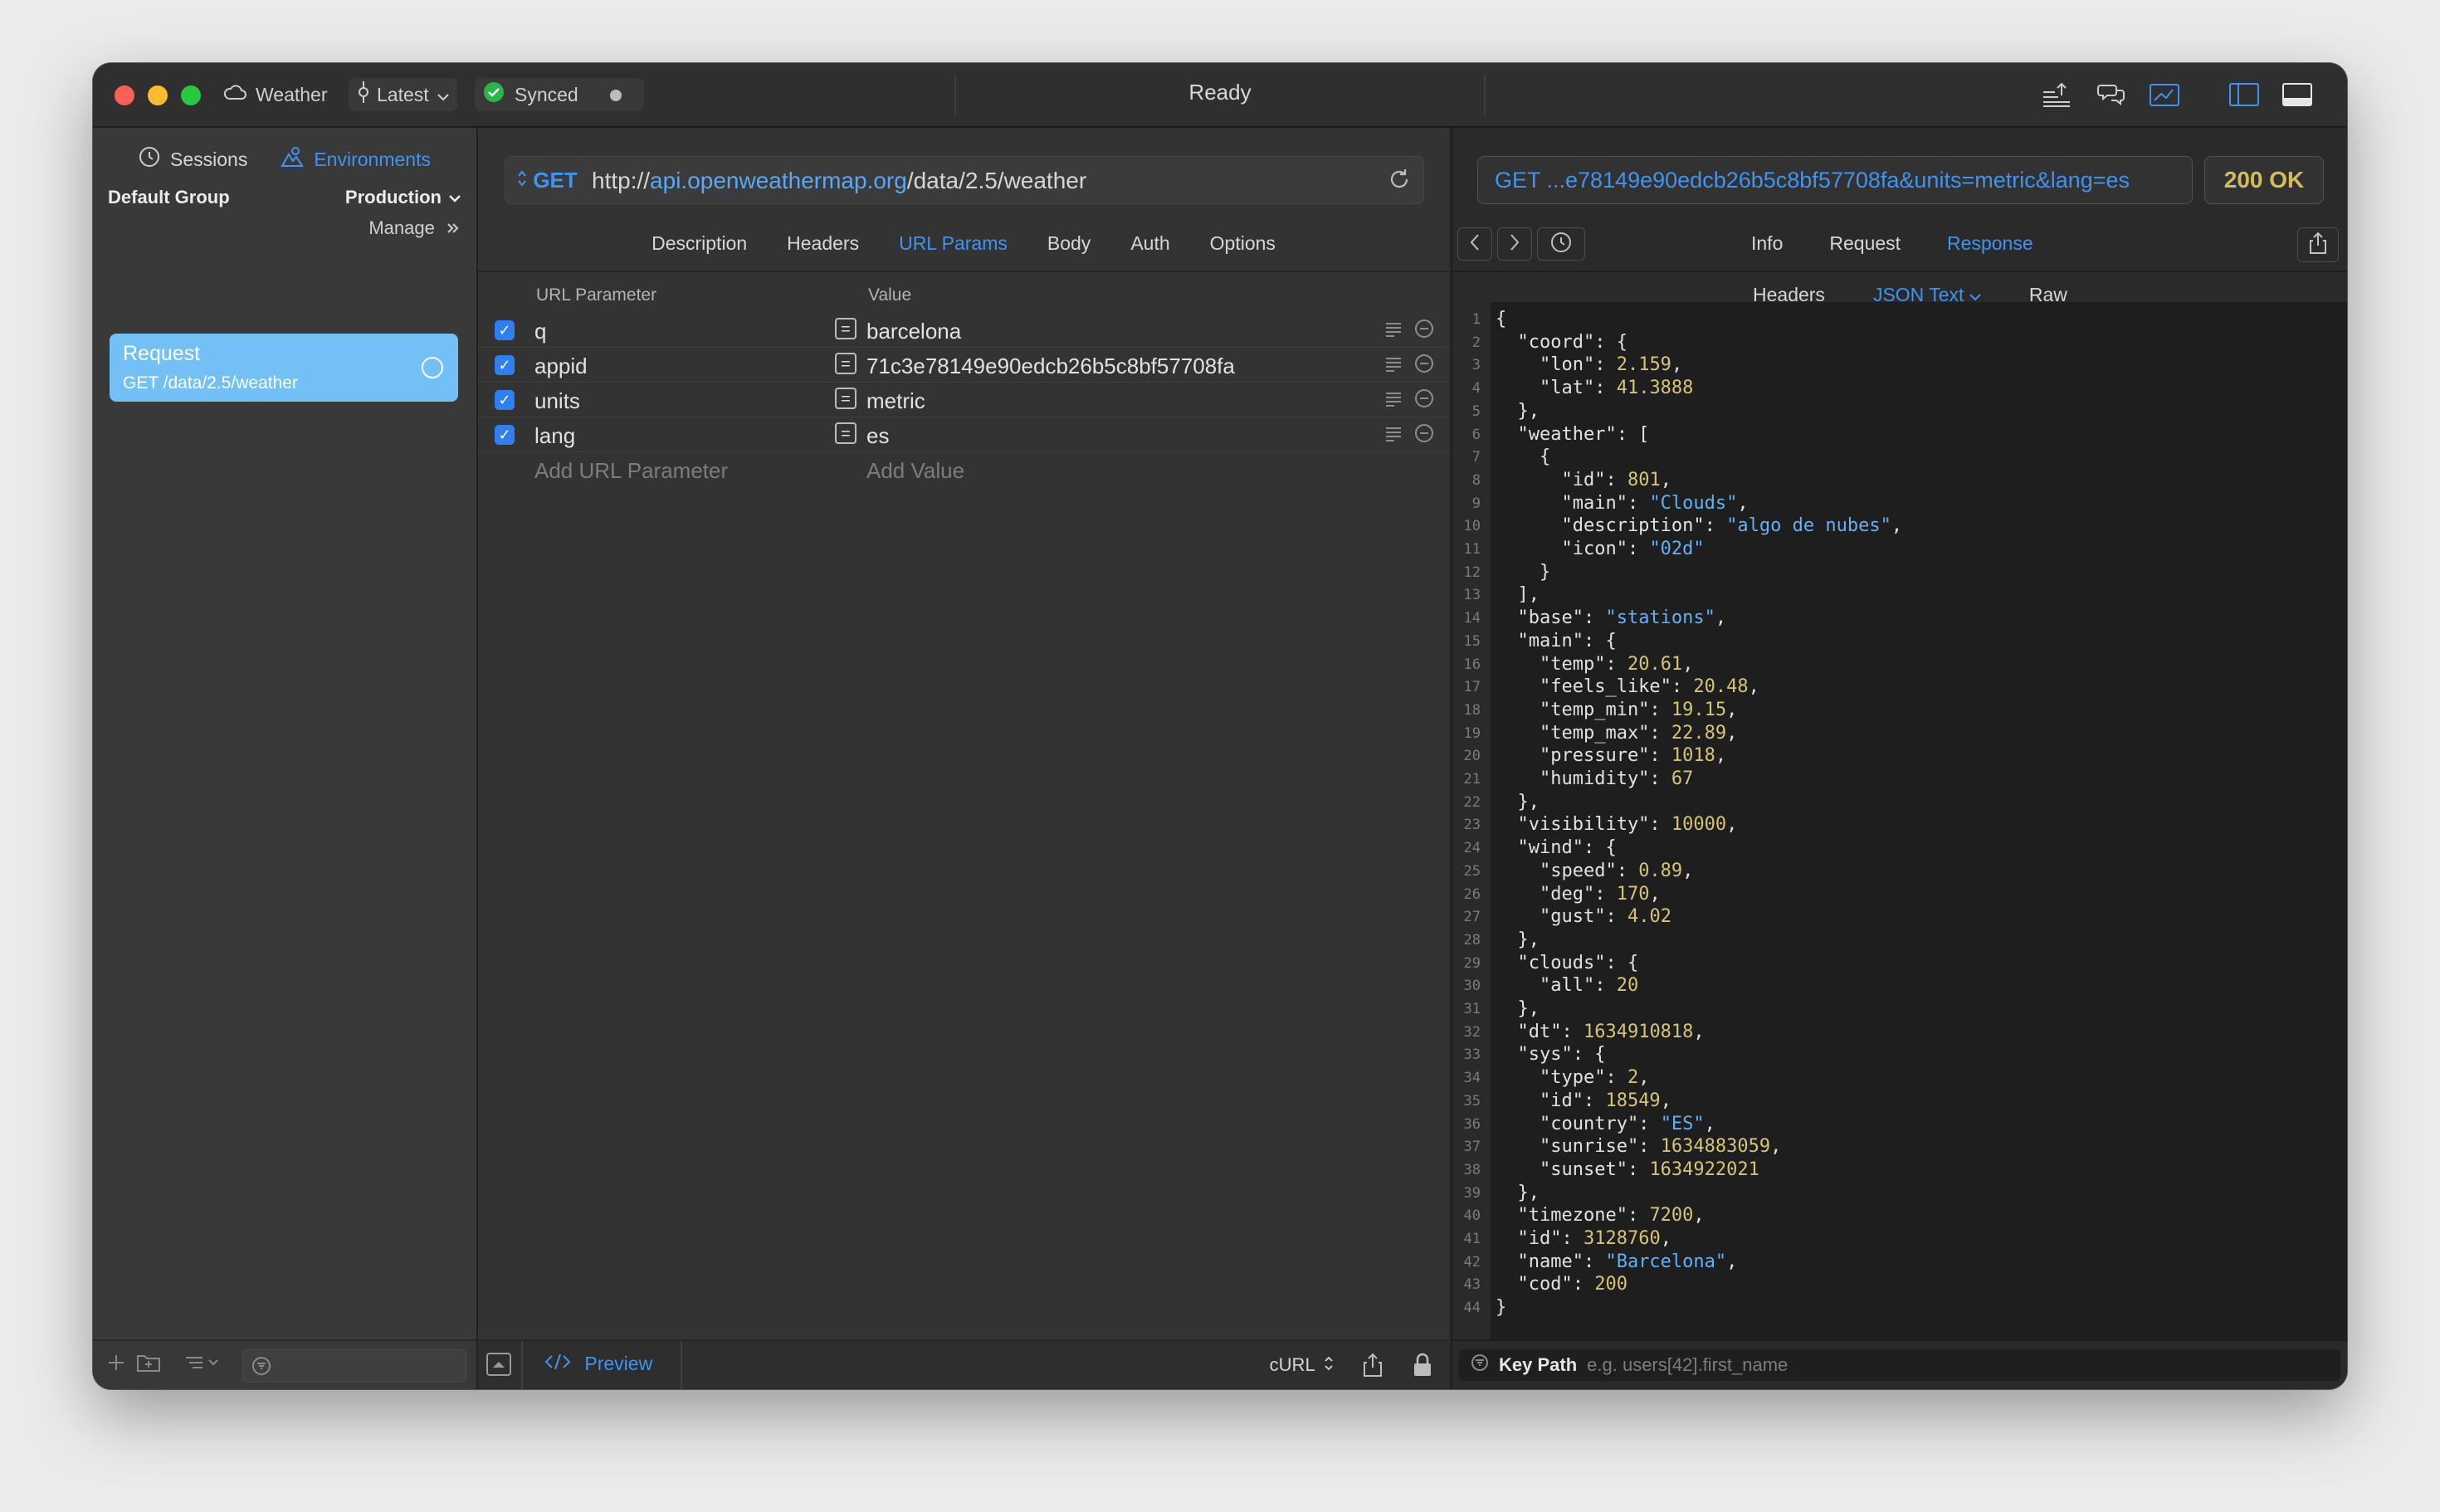  What do you see at coordinates (1050, 367) in the screenshot?
I see `param-value: 71c3e78149e90edcb26b5c8bf57708fa` at bounding box center [1050, 367].